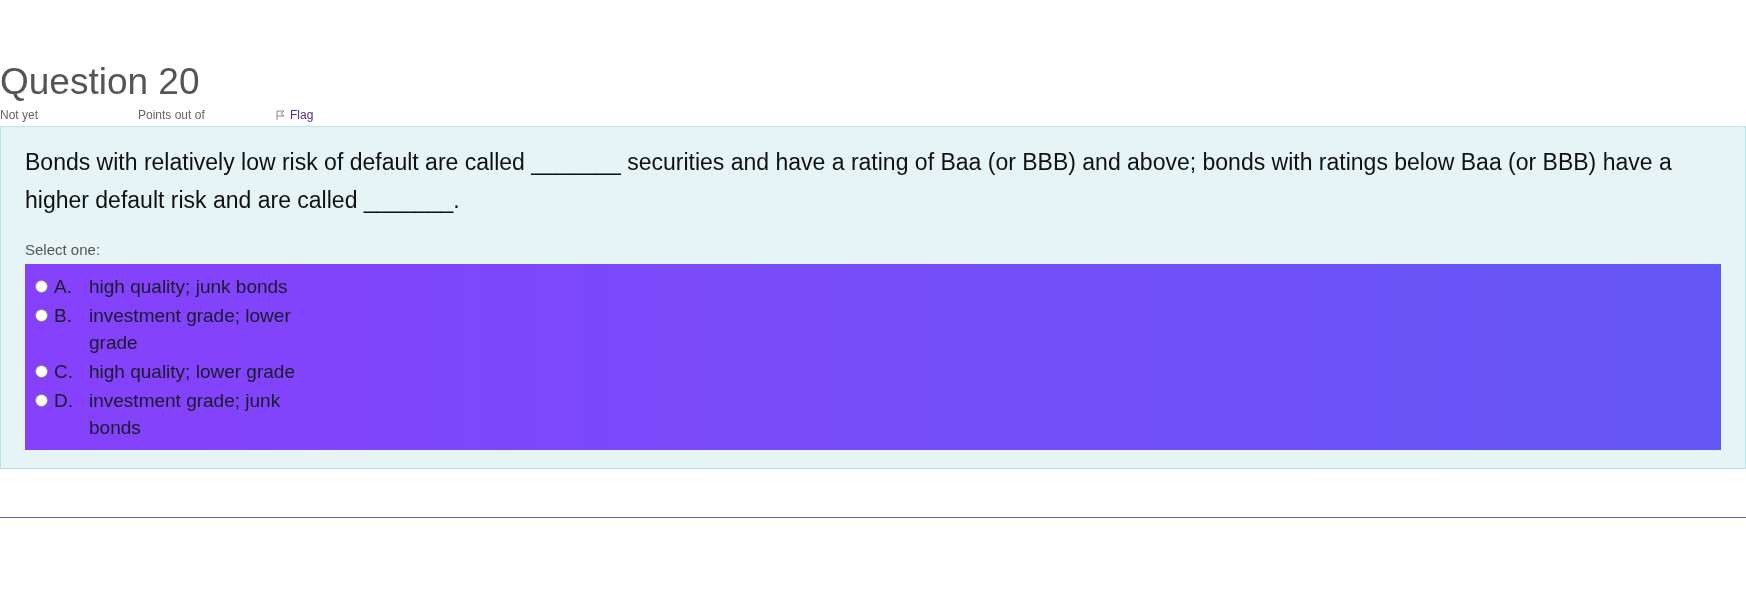 This screenshot has height=590, width=1746. Describe the element at coordinates (185, 414) in the screenshot. I see `option-text: investment grade; junk bonds` at that location.